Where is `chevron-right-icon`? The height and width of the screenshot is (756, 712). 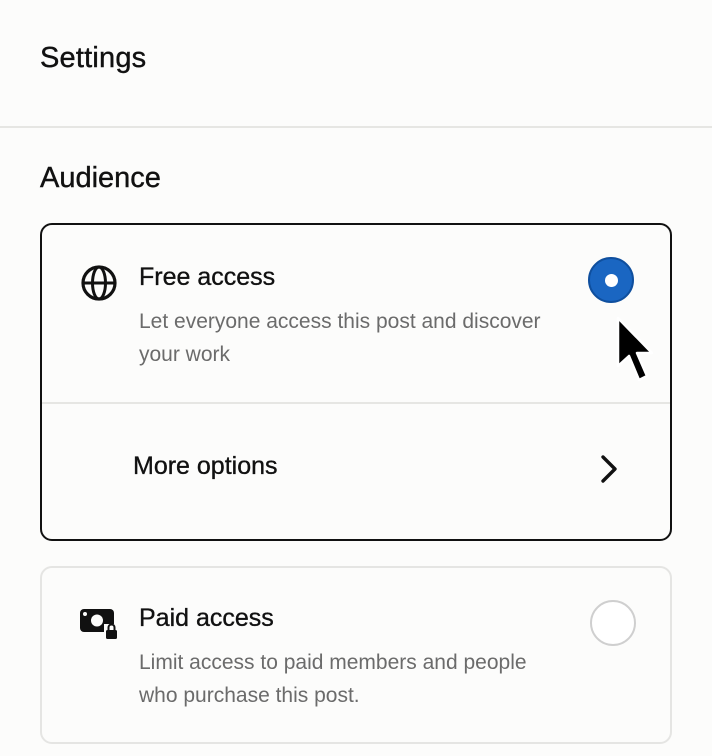 chevron-right-icon is located at coordinates (609, 469).